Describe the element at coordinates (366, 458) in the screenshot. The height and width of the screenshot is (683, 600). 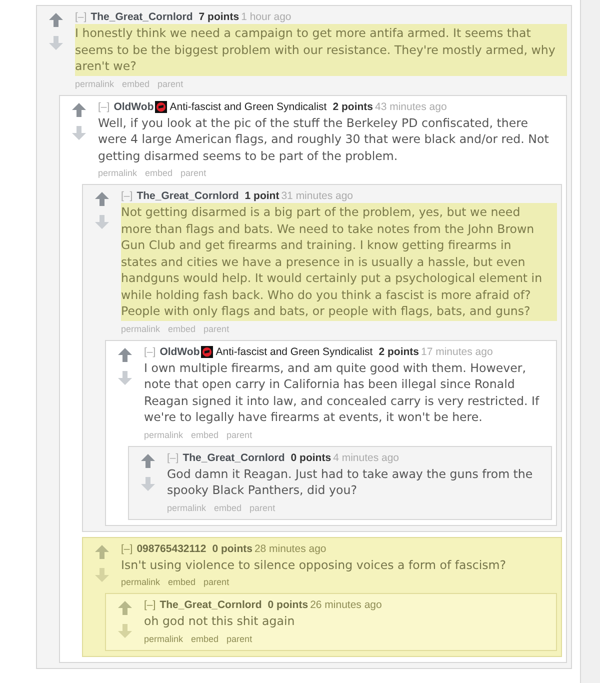
I see `timestamp: 4 minutes ago` at that location.